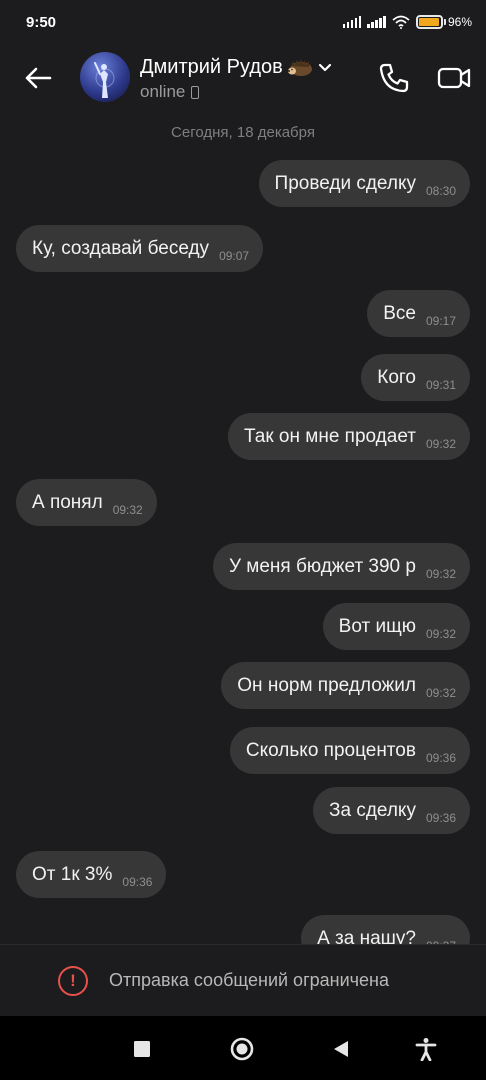 The height and width of the screenshot is (1080, 486). What do you see at coordinates (443, 22) in the screenshot?
I see `battery-icon: 96%` at bounding box center [443, 22].